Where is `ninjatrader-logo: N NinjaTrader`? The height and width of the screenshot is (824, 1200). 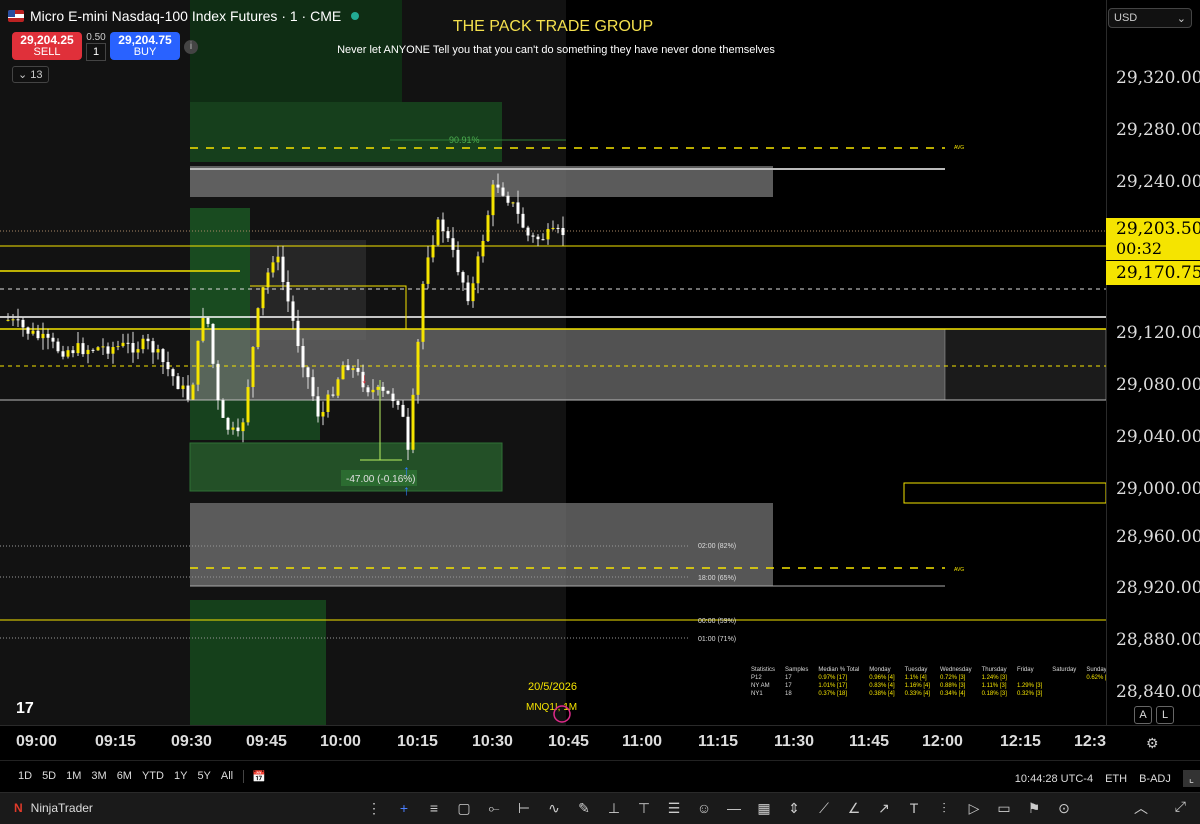
ninjatrader-logo: N NinjaTrader is located at coordinates (53, 808).